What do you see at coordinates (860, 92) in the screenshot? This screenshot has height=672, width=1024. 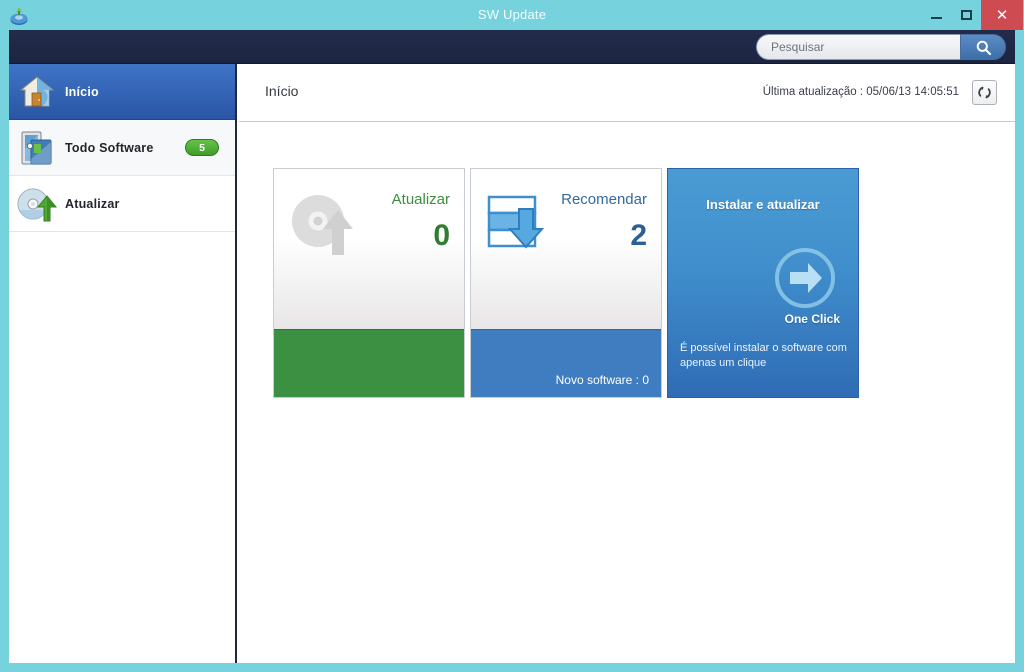 I see `last-update-label: Última atualização : 05/06/13 14:05:51` at bounding box center [860, 92].